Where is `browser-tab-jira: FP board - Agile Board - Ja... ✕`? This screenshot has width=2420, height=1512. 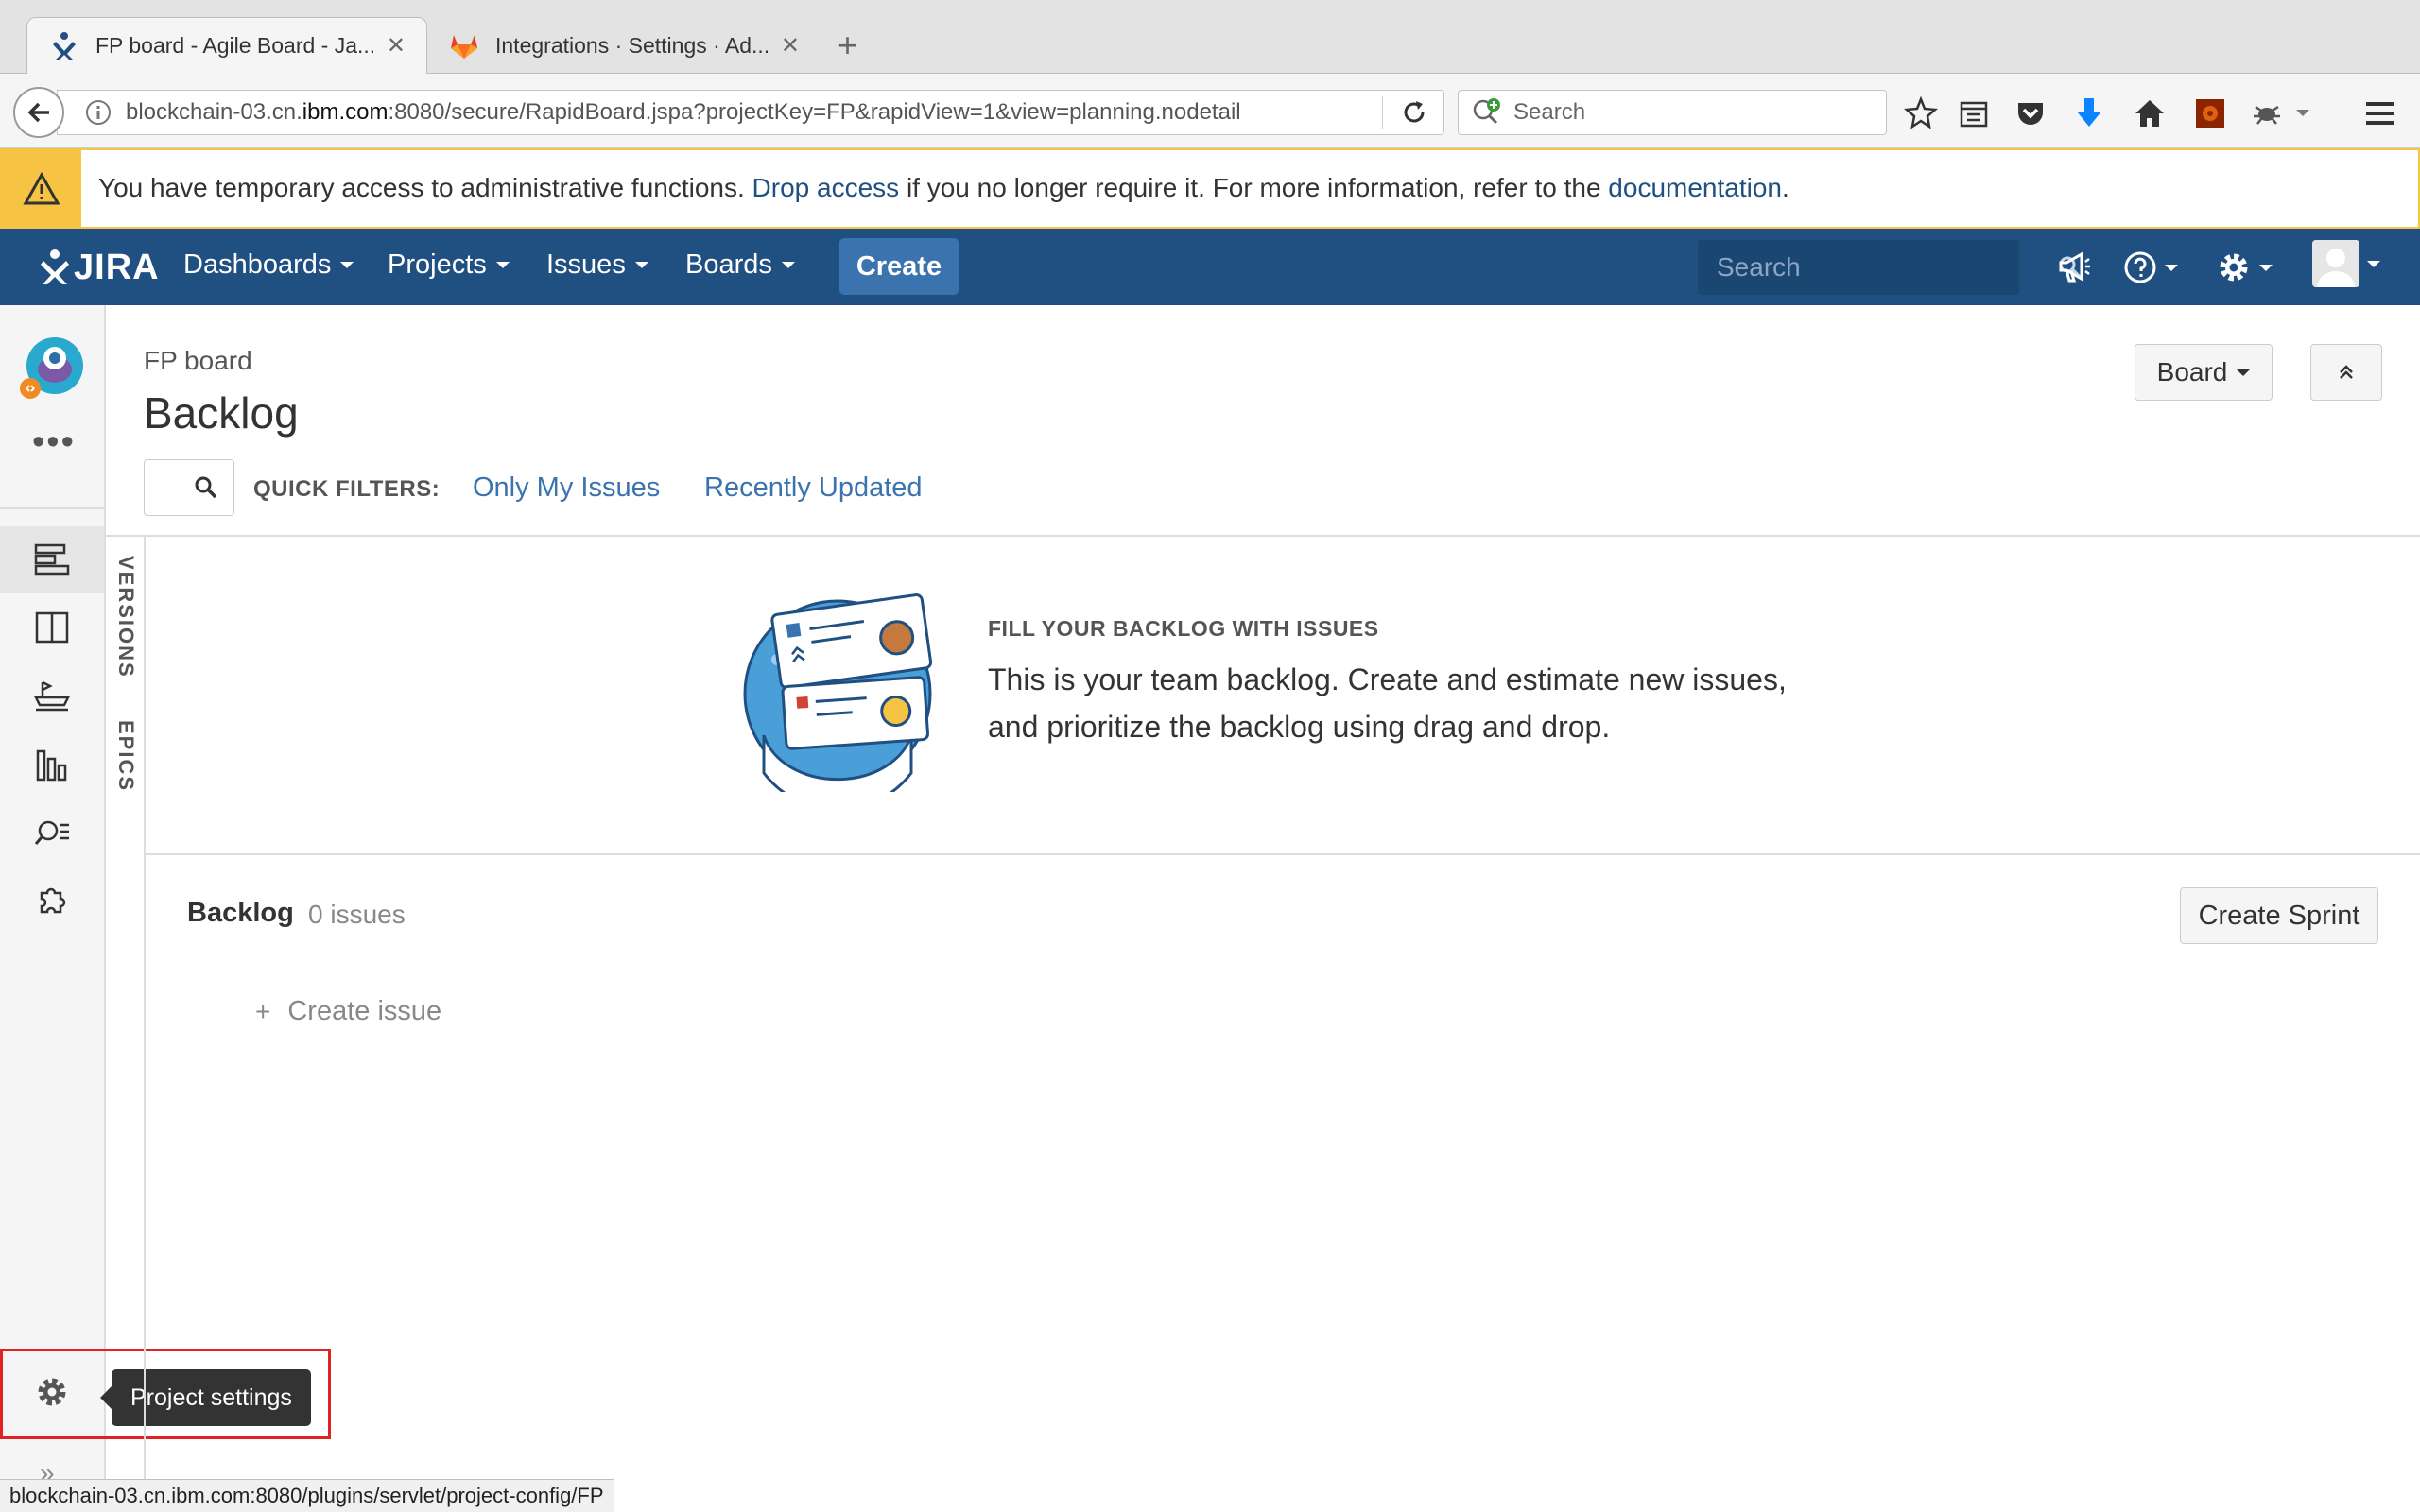
browser-tab-jira: FP board - Agile Board - Ja... ✕ is located at coordinates (226, 45).